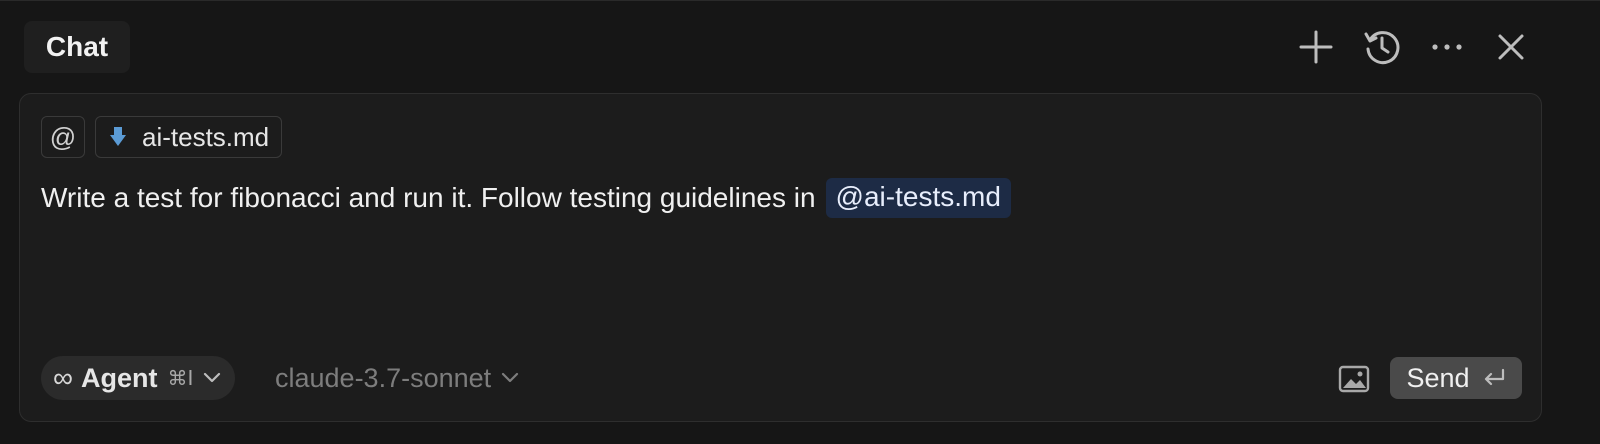 The image size is (1600, 444). I want to click on tab-chat: Chat, so click(77, 47).